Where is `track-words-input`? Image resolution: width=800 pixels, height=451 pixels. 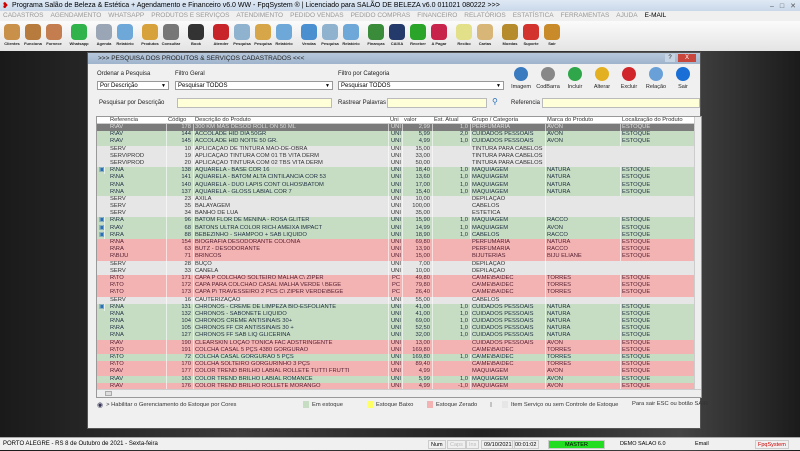 track-words-input is located at coordinates (437, 103).